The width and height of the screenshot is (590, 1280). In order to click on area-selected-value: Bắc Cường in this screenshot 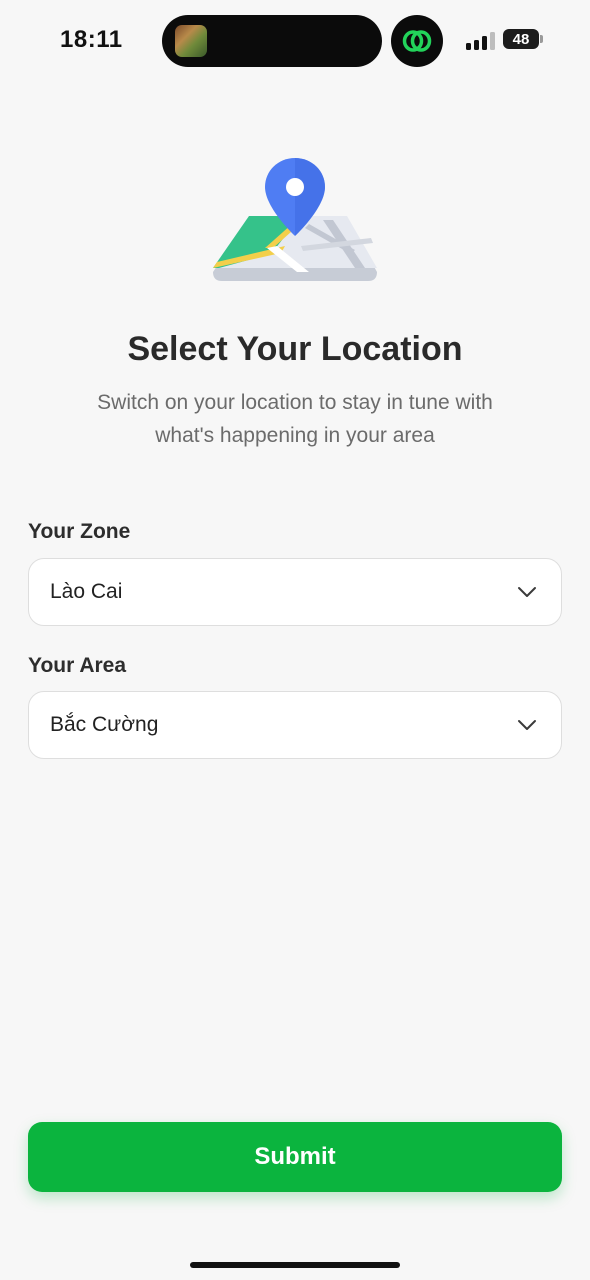, I will do `click(104, 724)`.